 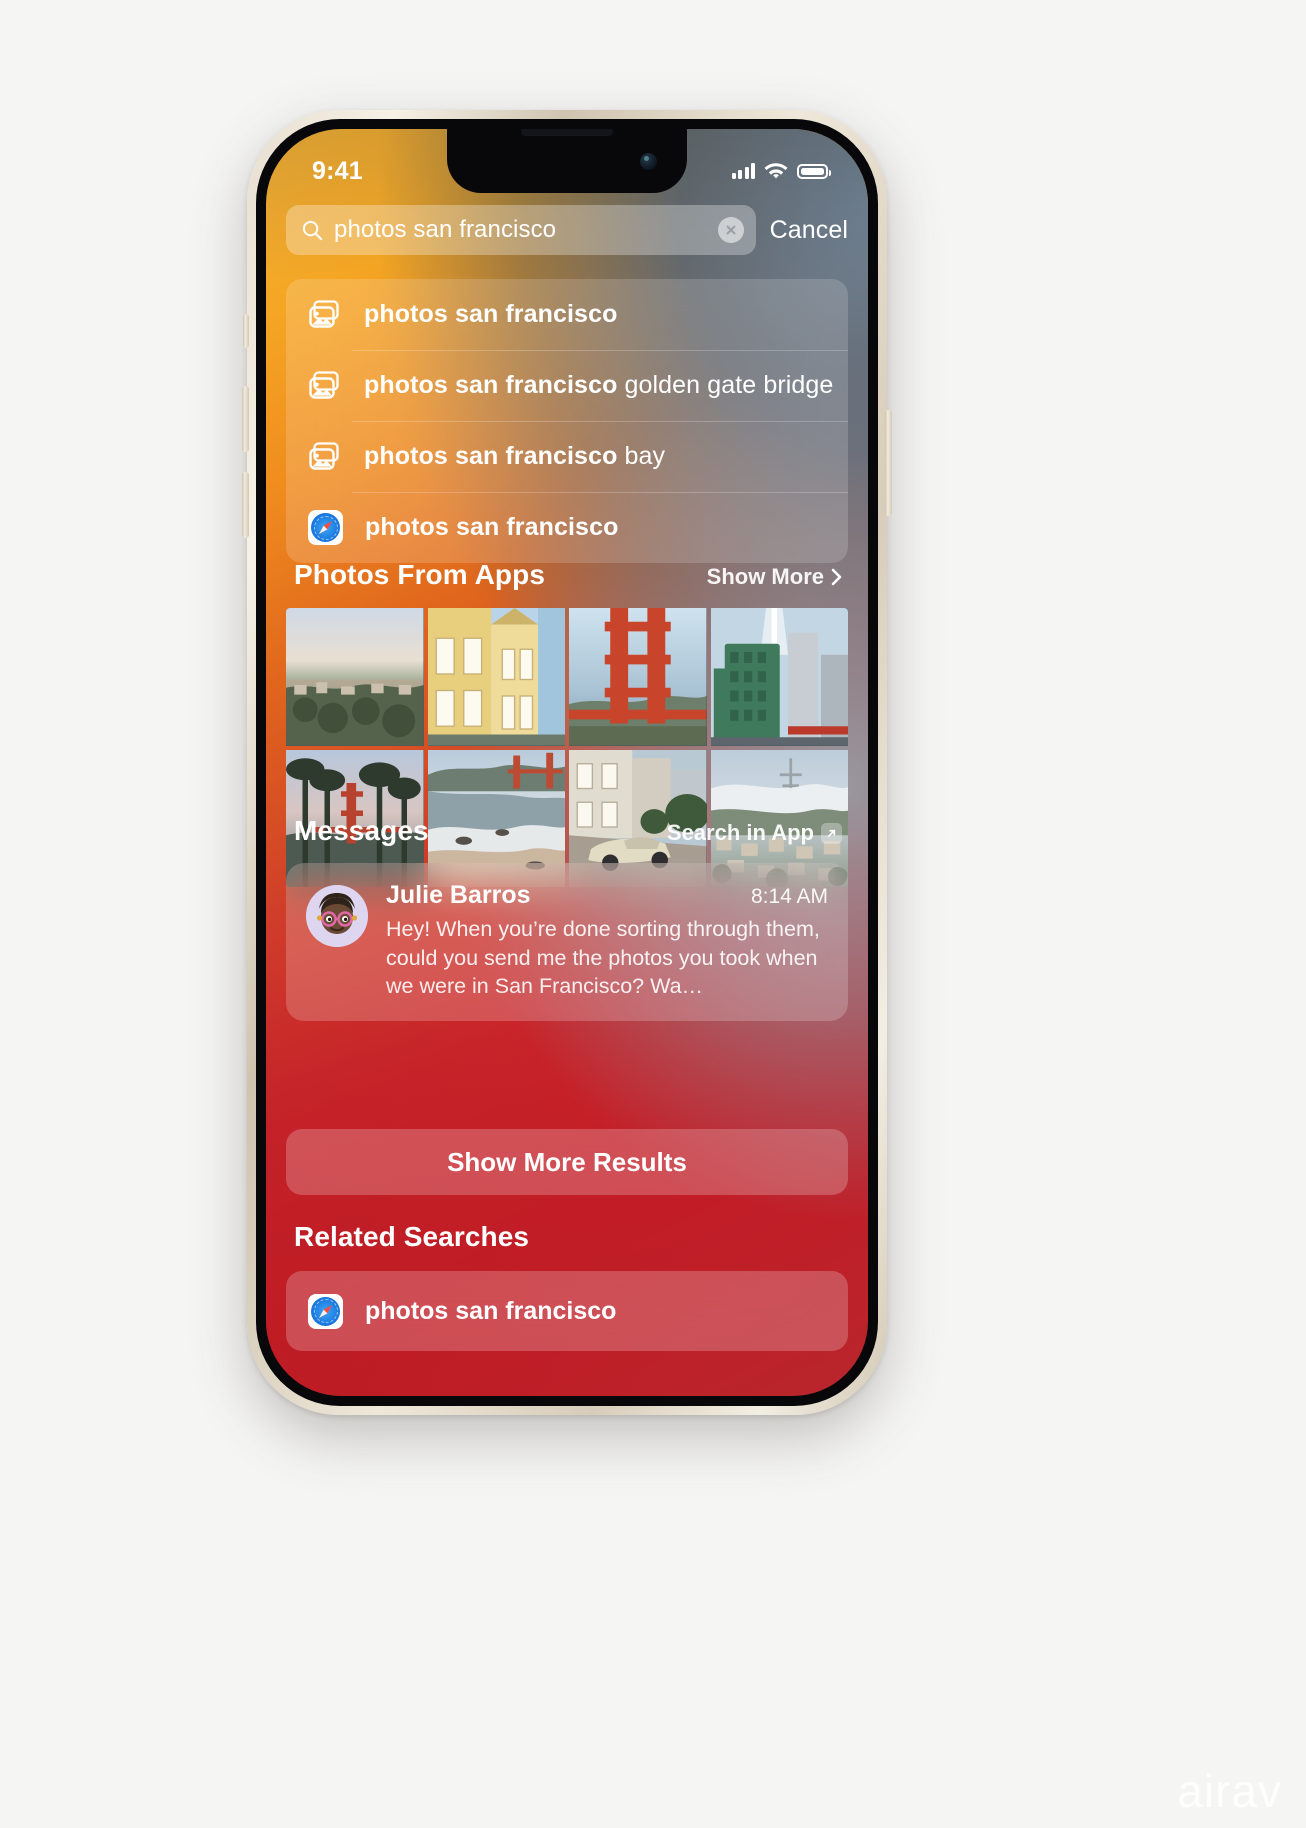 What do you see at coordinates (245, 505) in the screenshot?
I see `volume-down-button` at bounding box center [245, 505].